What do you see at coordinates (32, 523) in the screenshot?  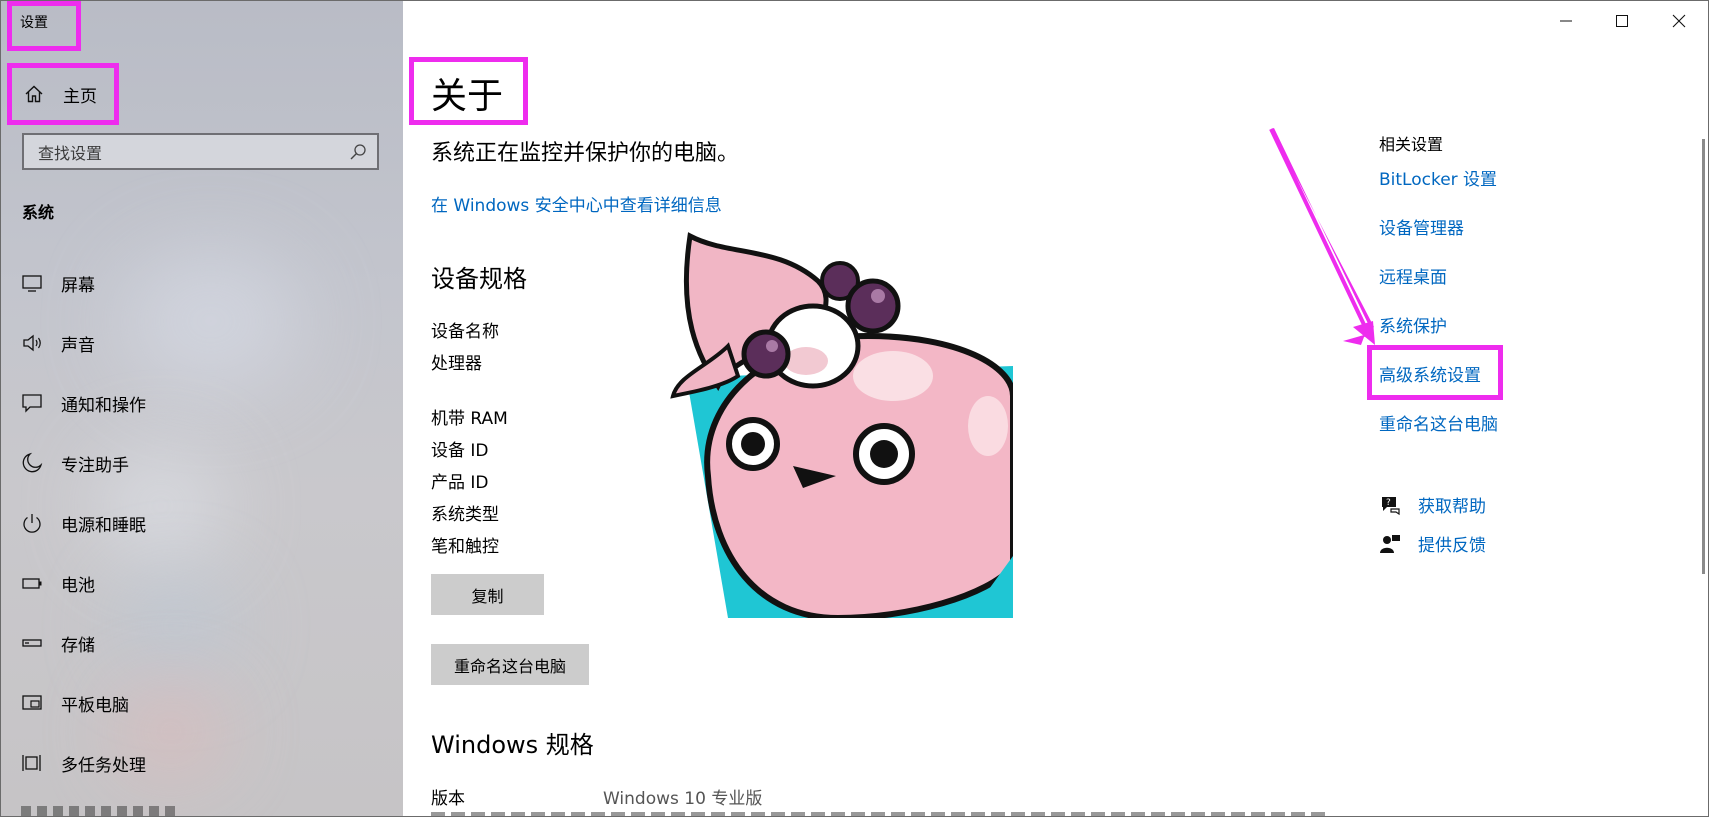 I see `power-icon` at bounding box center [32, 523].